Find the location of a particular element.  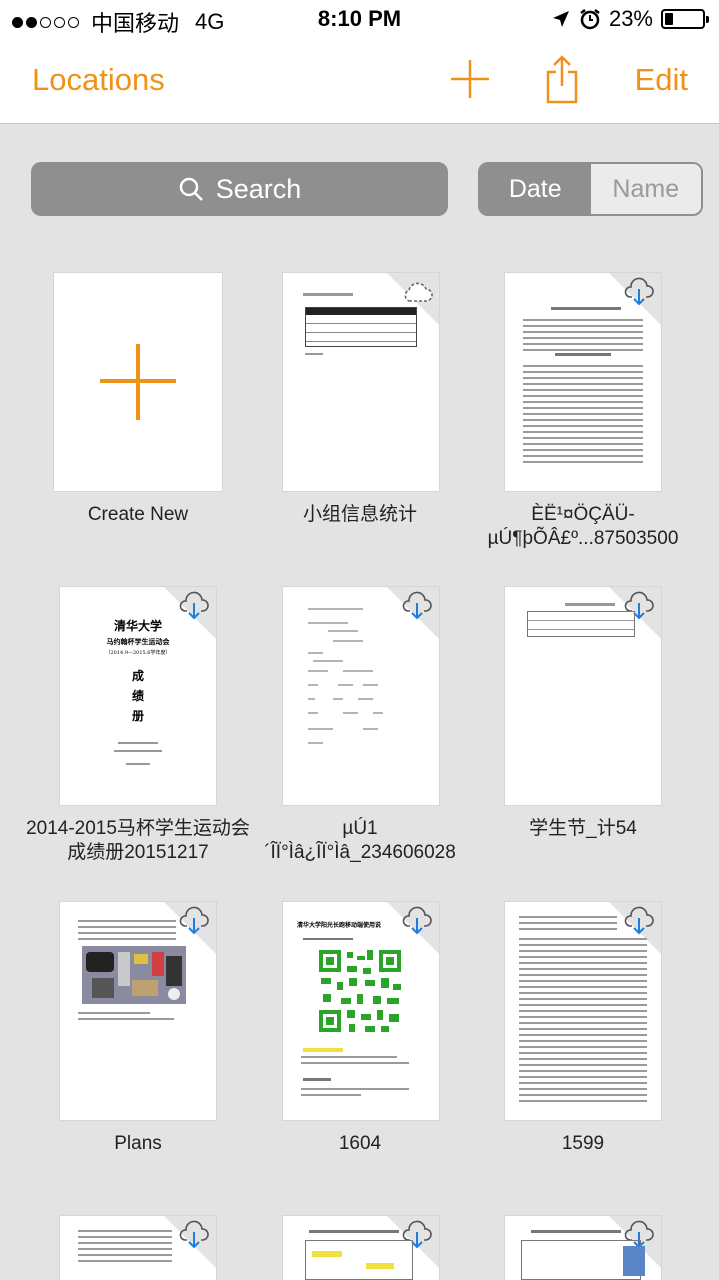

document-title: ÈË¹¤ÖÇÄÜ-µÚ¶þÕÂ£º...87503500 is located at coordinates (583, 526).